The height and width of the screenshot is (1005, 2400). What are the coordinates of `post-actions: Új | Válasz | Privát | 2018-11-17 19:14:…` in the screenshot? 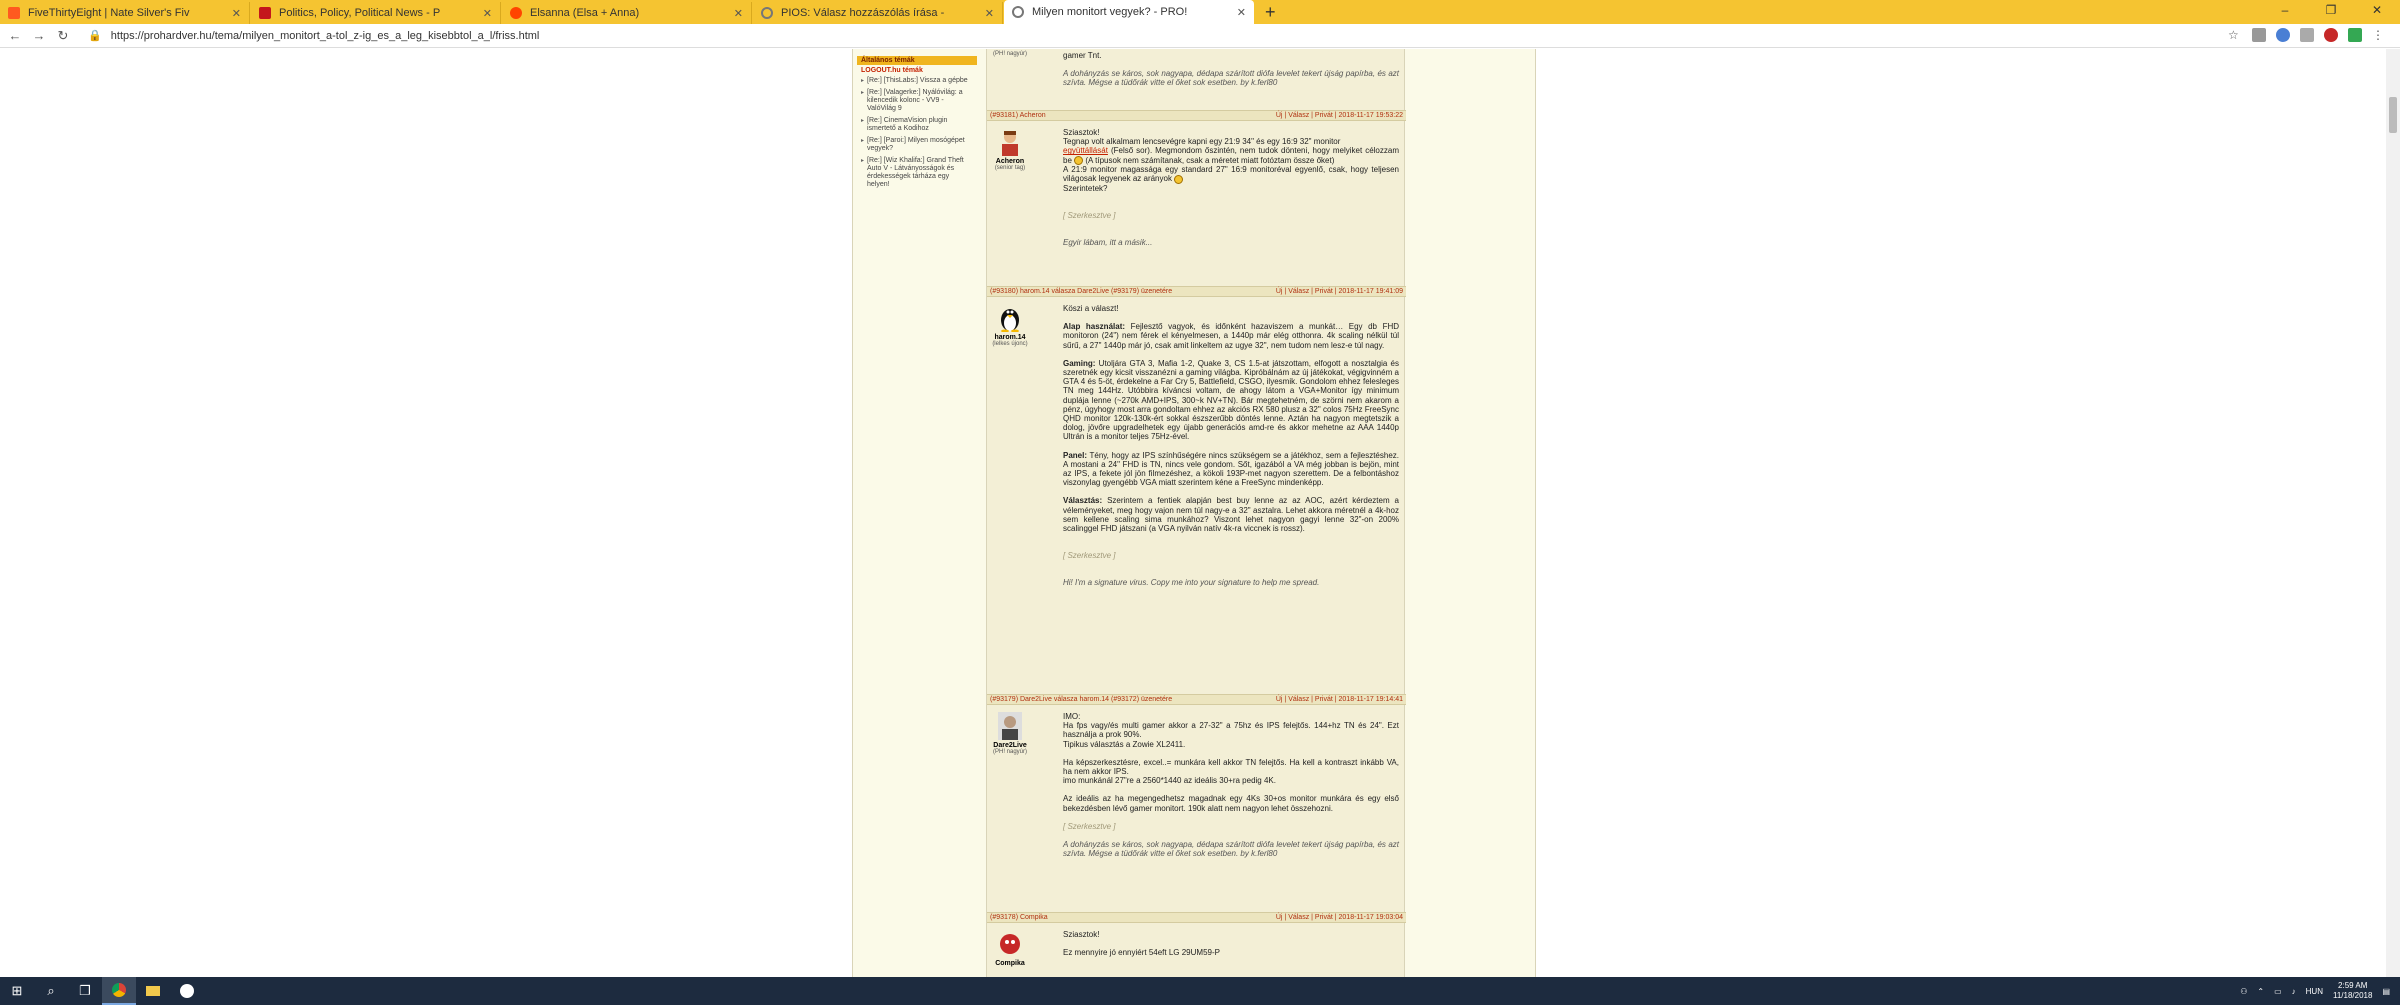 It's located at (1339, 699).